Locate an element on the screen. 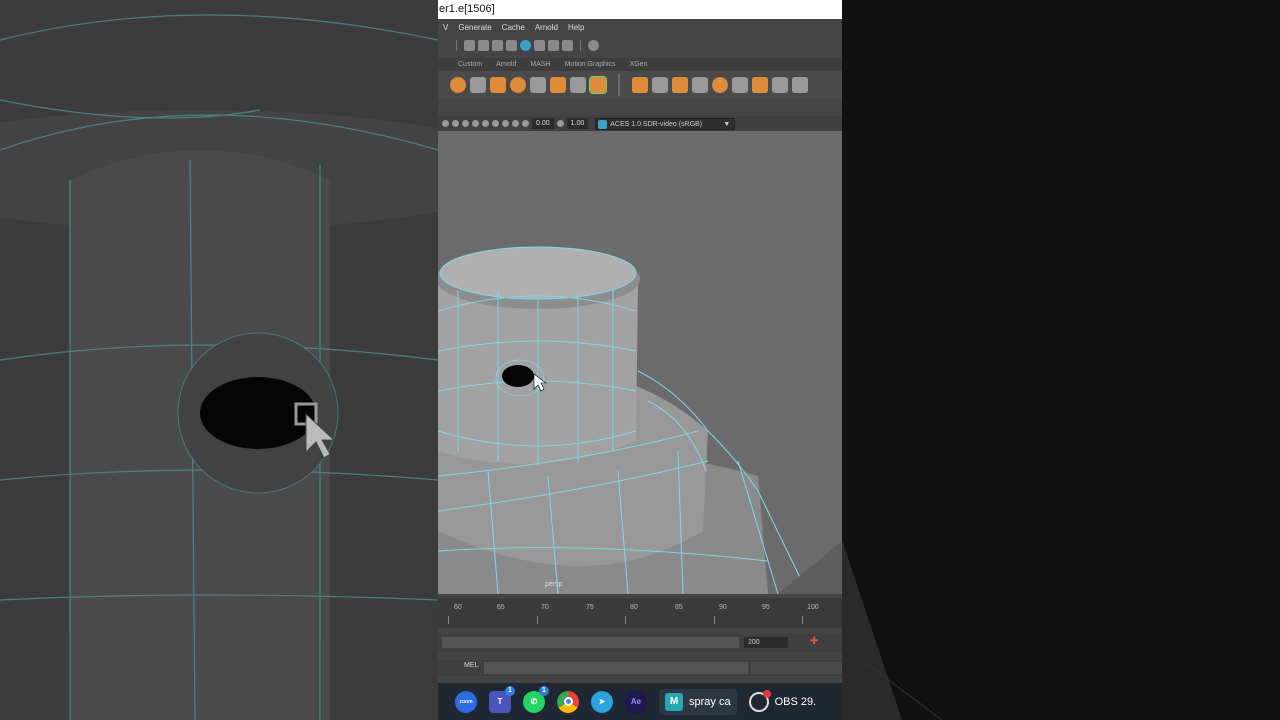 This screenshot has height=720, width=1280. render-frame-icon is located at coordinates (469, 45).